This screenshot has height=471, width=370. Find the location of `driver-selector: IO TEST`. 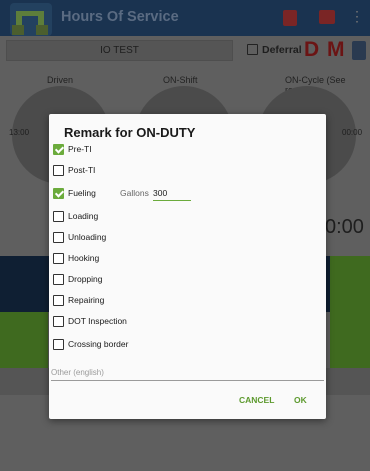

driver-selector: IO TEST is located at coordinates (119, 50).